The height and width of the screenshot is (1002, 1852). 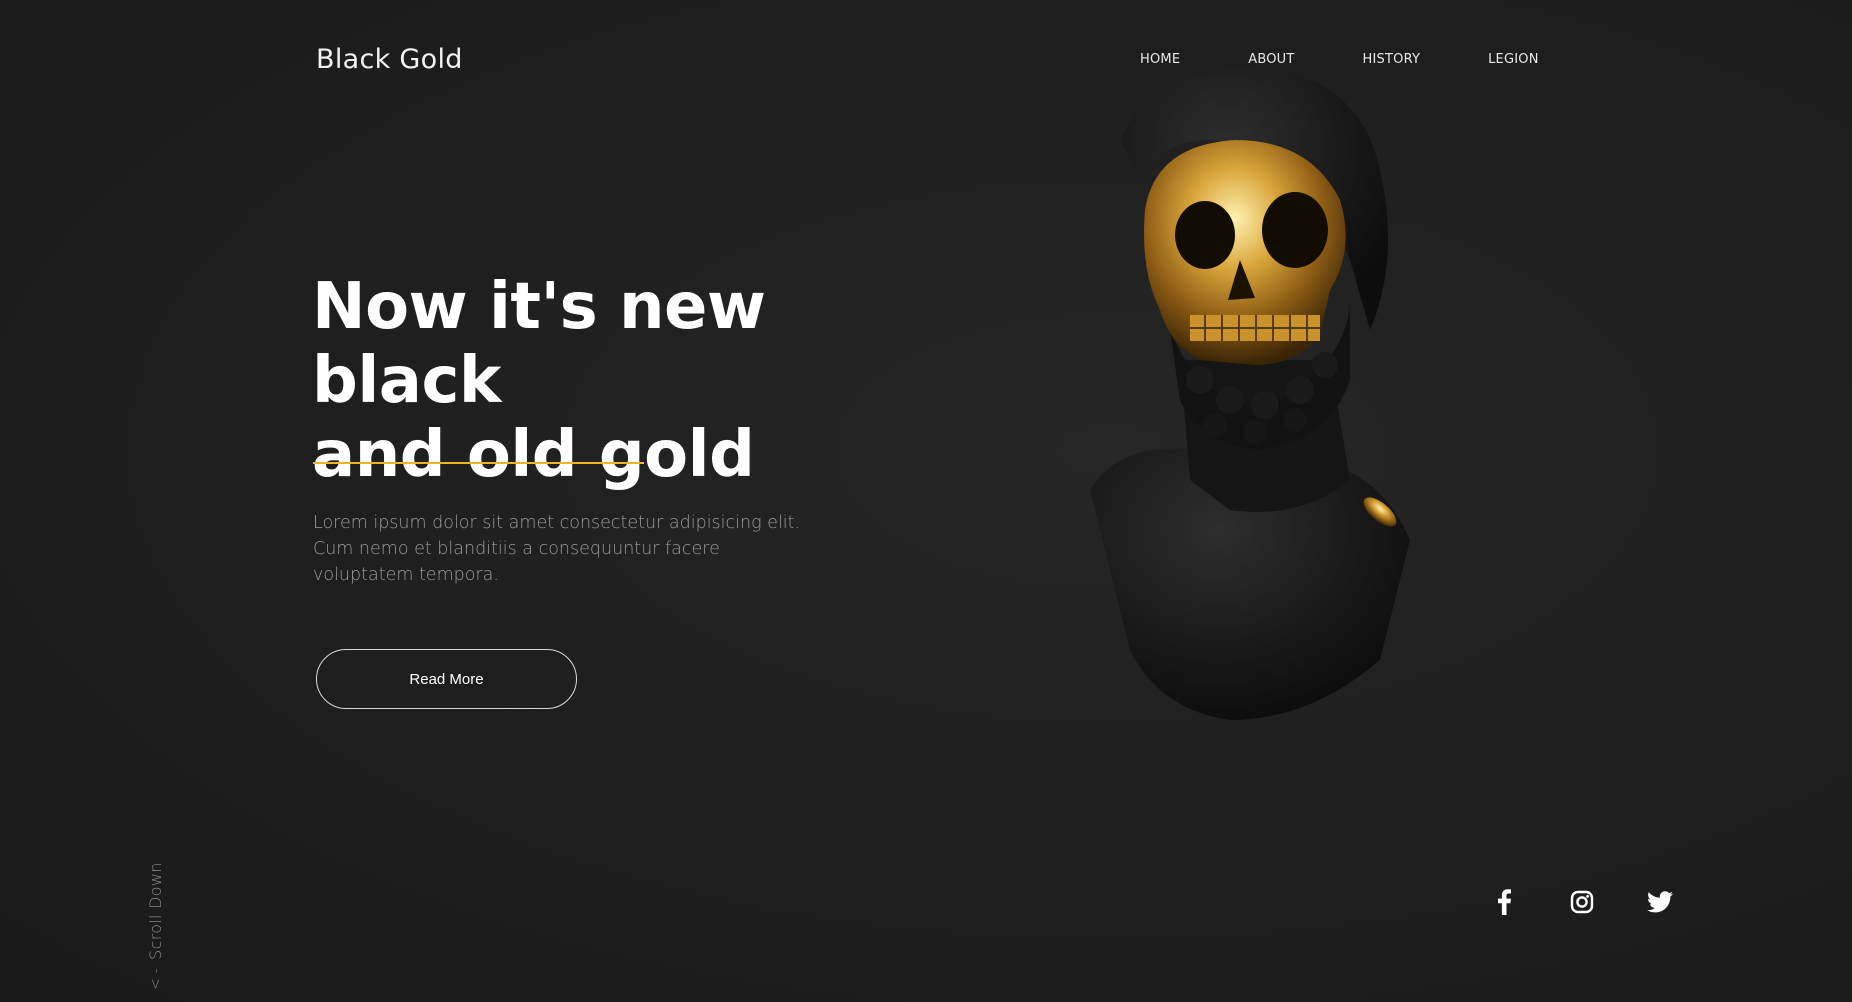 What do you see at coordinates (155, 911) in the screenshot?
I see `scroll-down-label: Scroll Down` at bounding box center [155, 911].